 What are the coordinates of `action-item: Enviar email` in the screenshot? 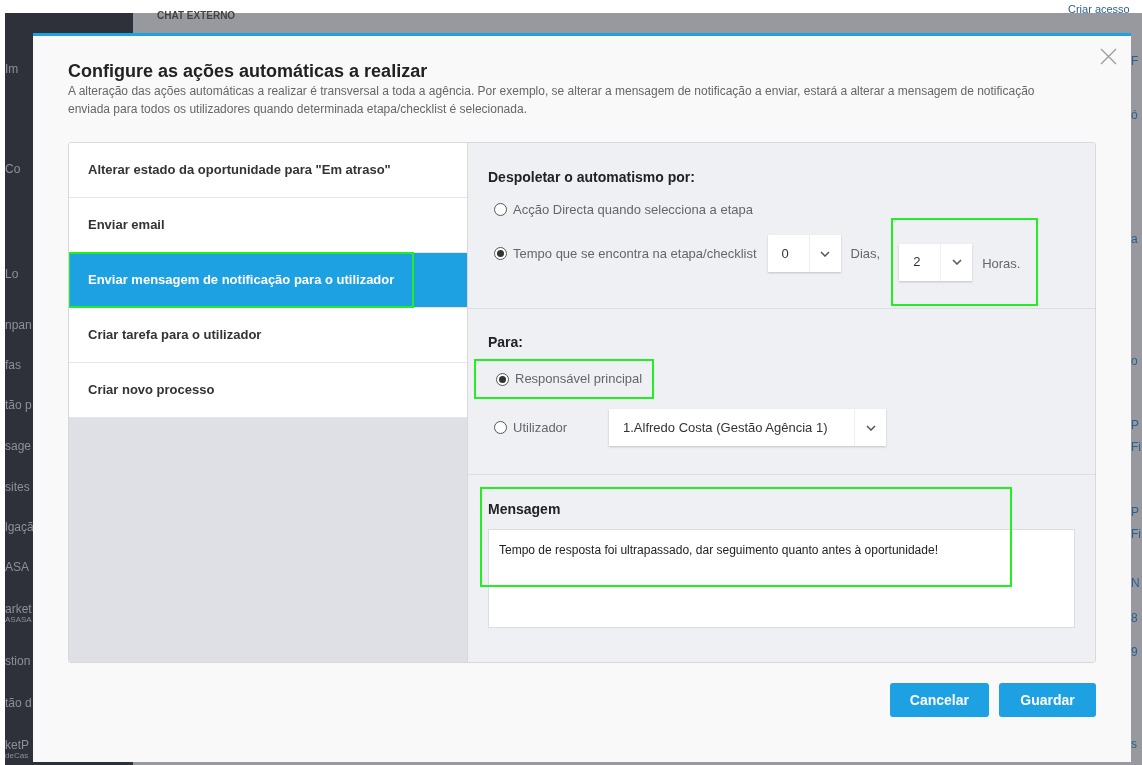 It's located at (268, 225).